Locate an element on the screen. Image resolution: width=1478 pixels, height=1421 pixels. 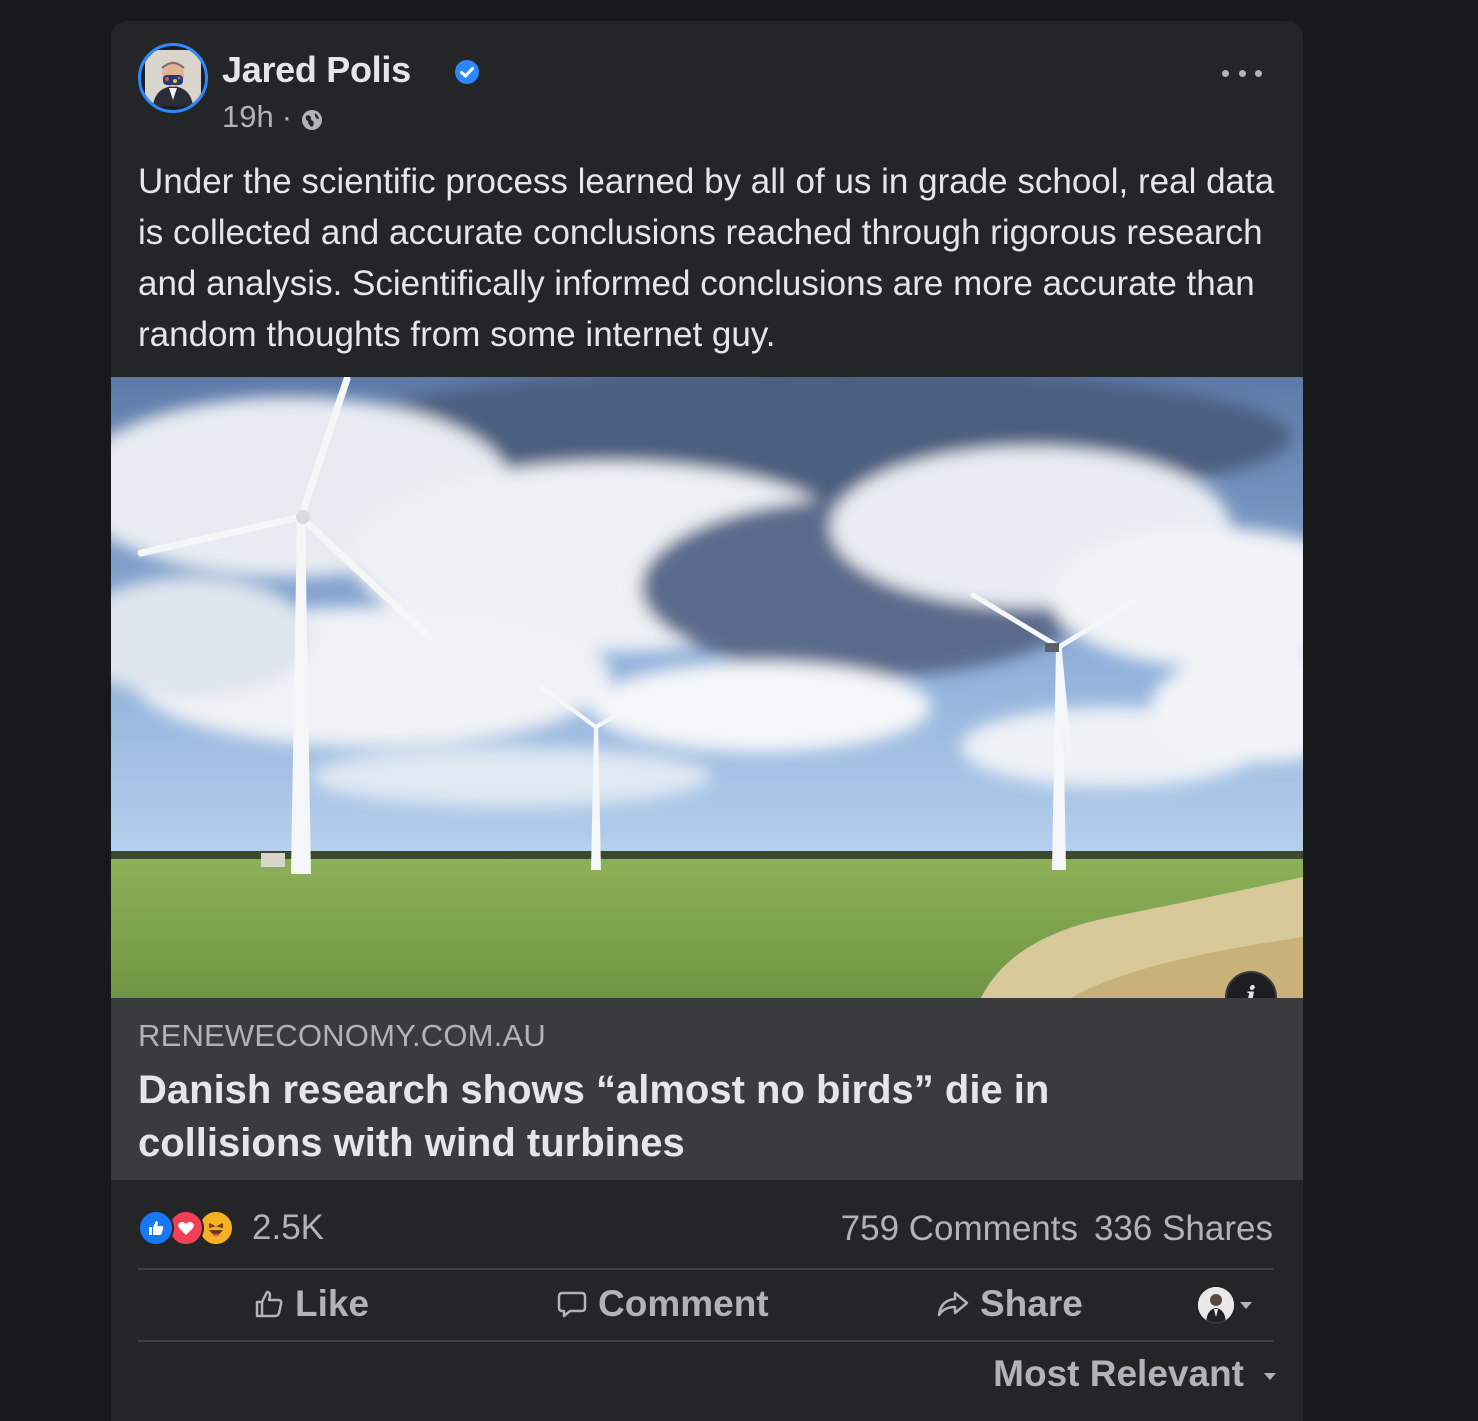
avatar-portrait is located at coordinates (173, 78).